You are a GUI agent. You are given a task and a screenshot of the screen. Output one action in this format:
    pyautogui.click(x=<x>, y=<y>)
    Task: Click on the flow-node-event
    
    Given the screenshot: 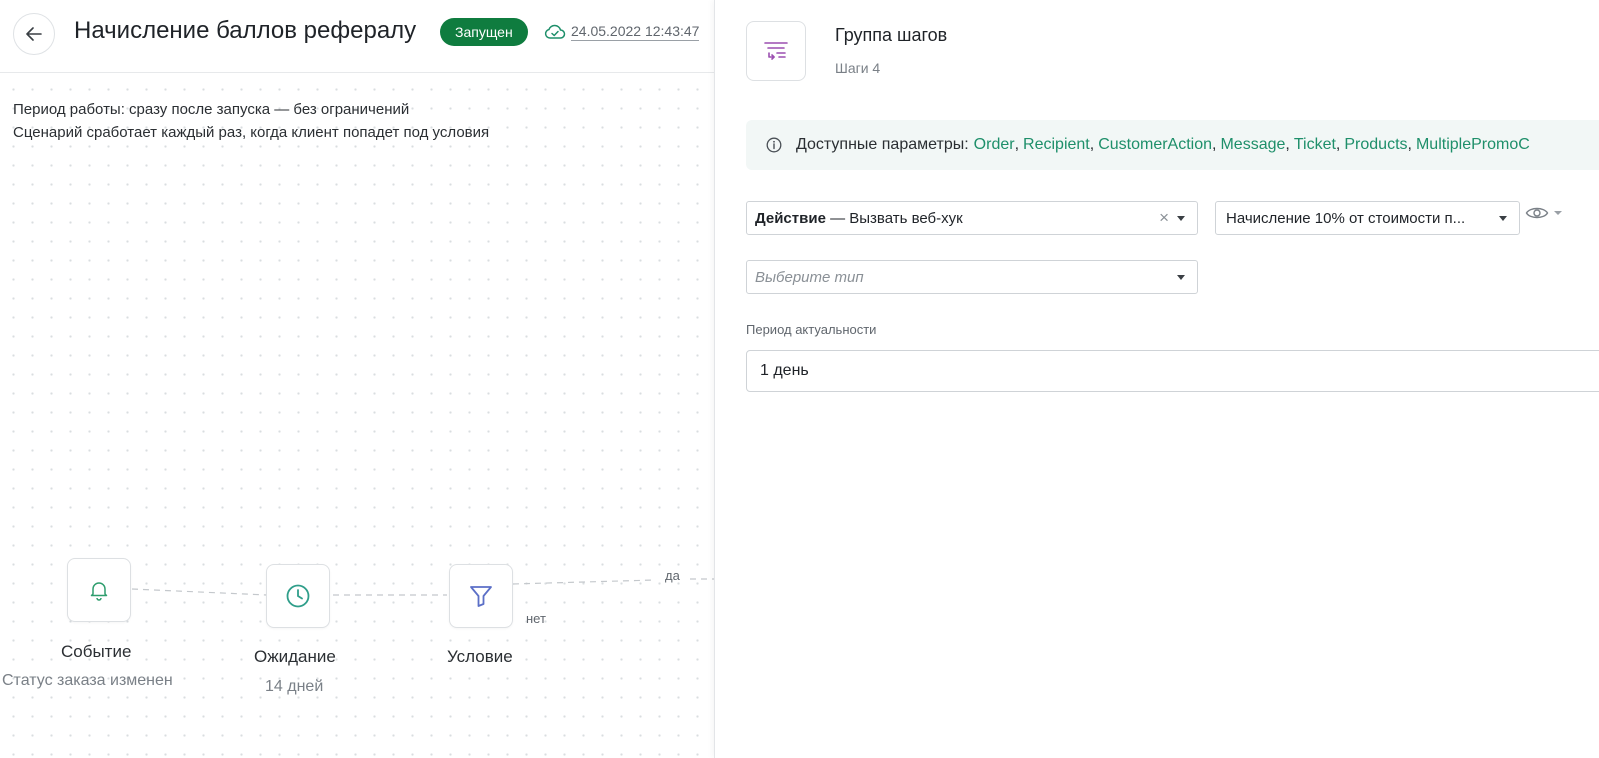 What is the action you would take?
    pyautogui.click(x=99, y=590)
    